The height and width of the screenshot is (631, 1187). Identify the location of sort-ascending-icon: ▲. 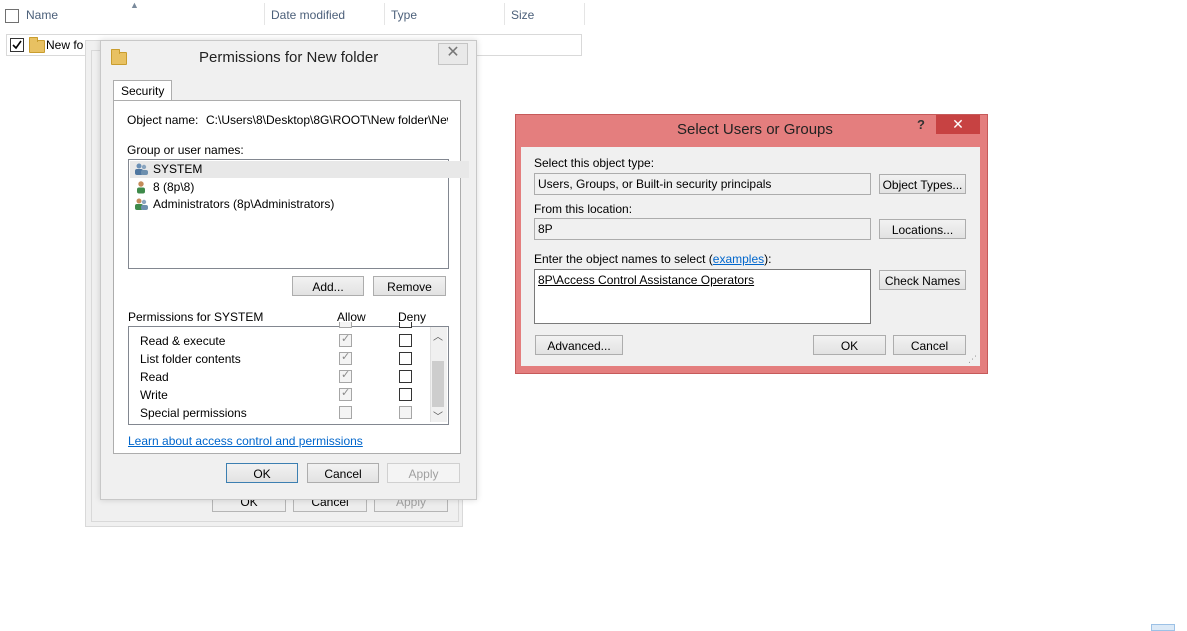
(134, 5).